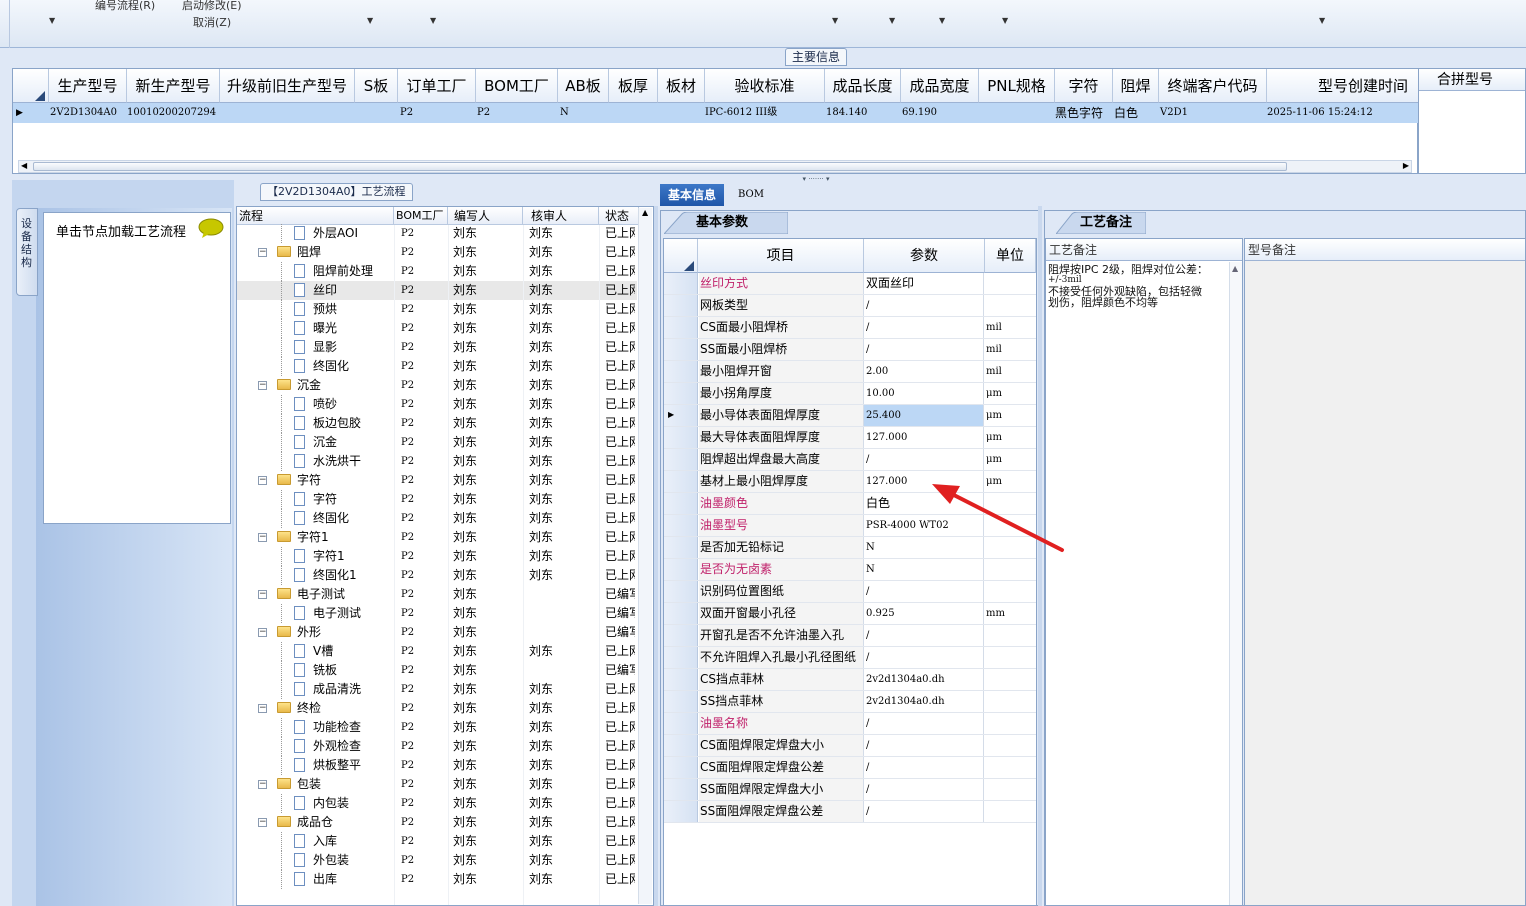 Image resolution: width=1526 pixels, height=906 pixels. I want to click on param-row: CS挡点菲林 2v2d1304a0.dh, so click(850, 680).